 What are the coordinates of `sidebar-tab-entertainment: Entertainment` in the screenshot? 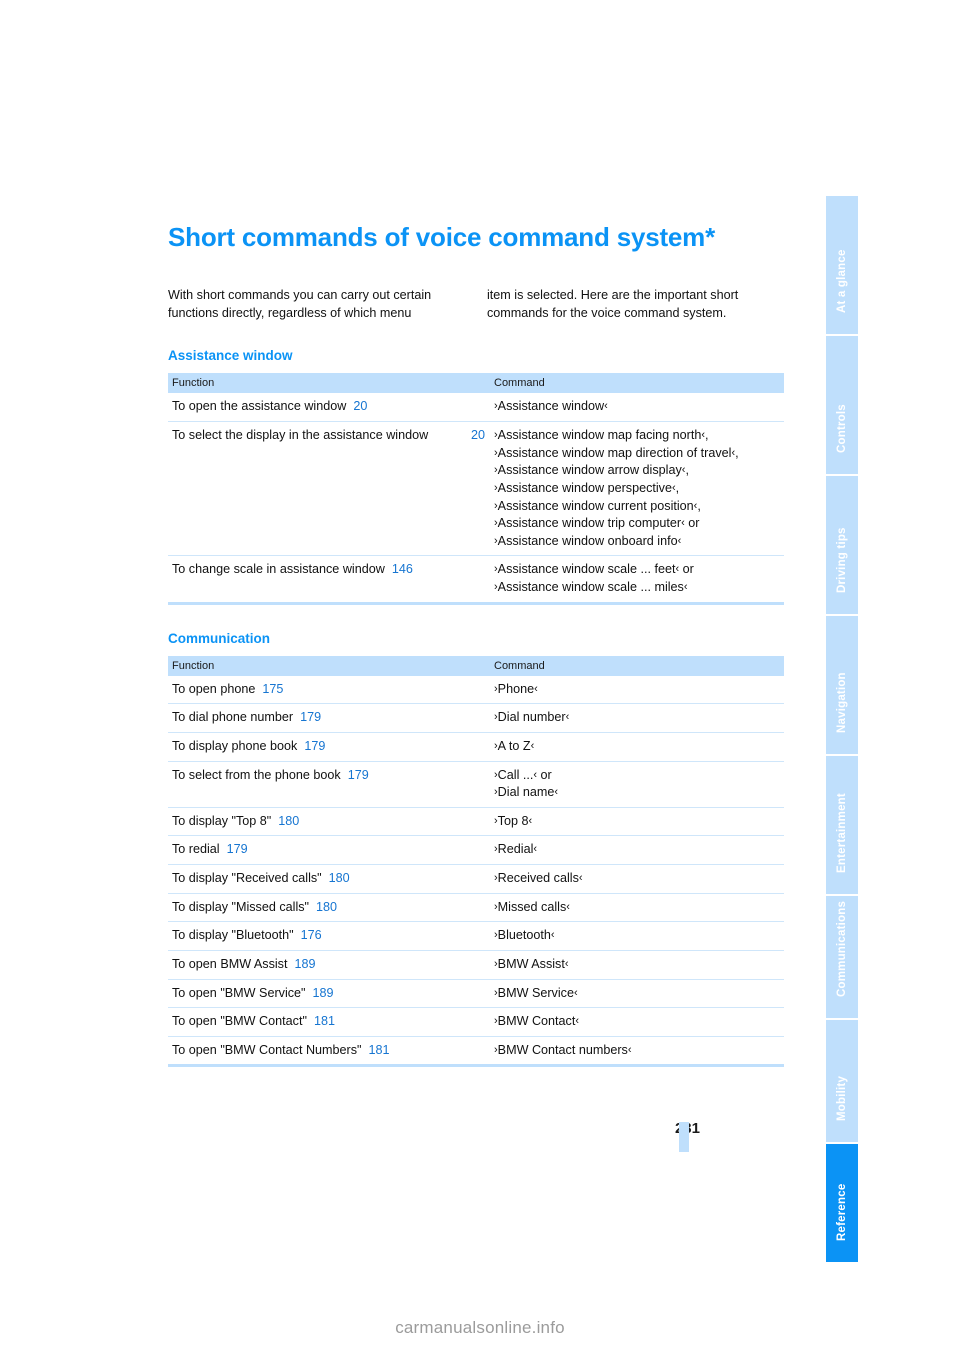 It's located at (842, 825).